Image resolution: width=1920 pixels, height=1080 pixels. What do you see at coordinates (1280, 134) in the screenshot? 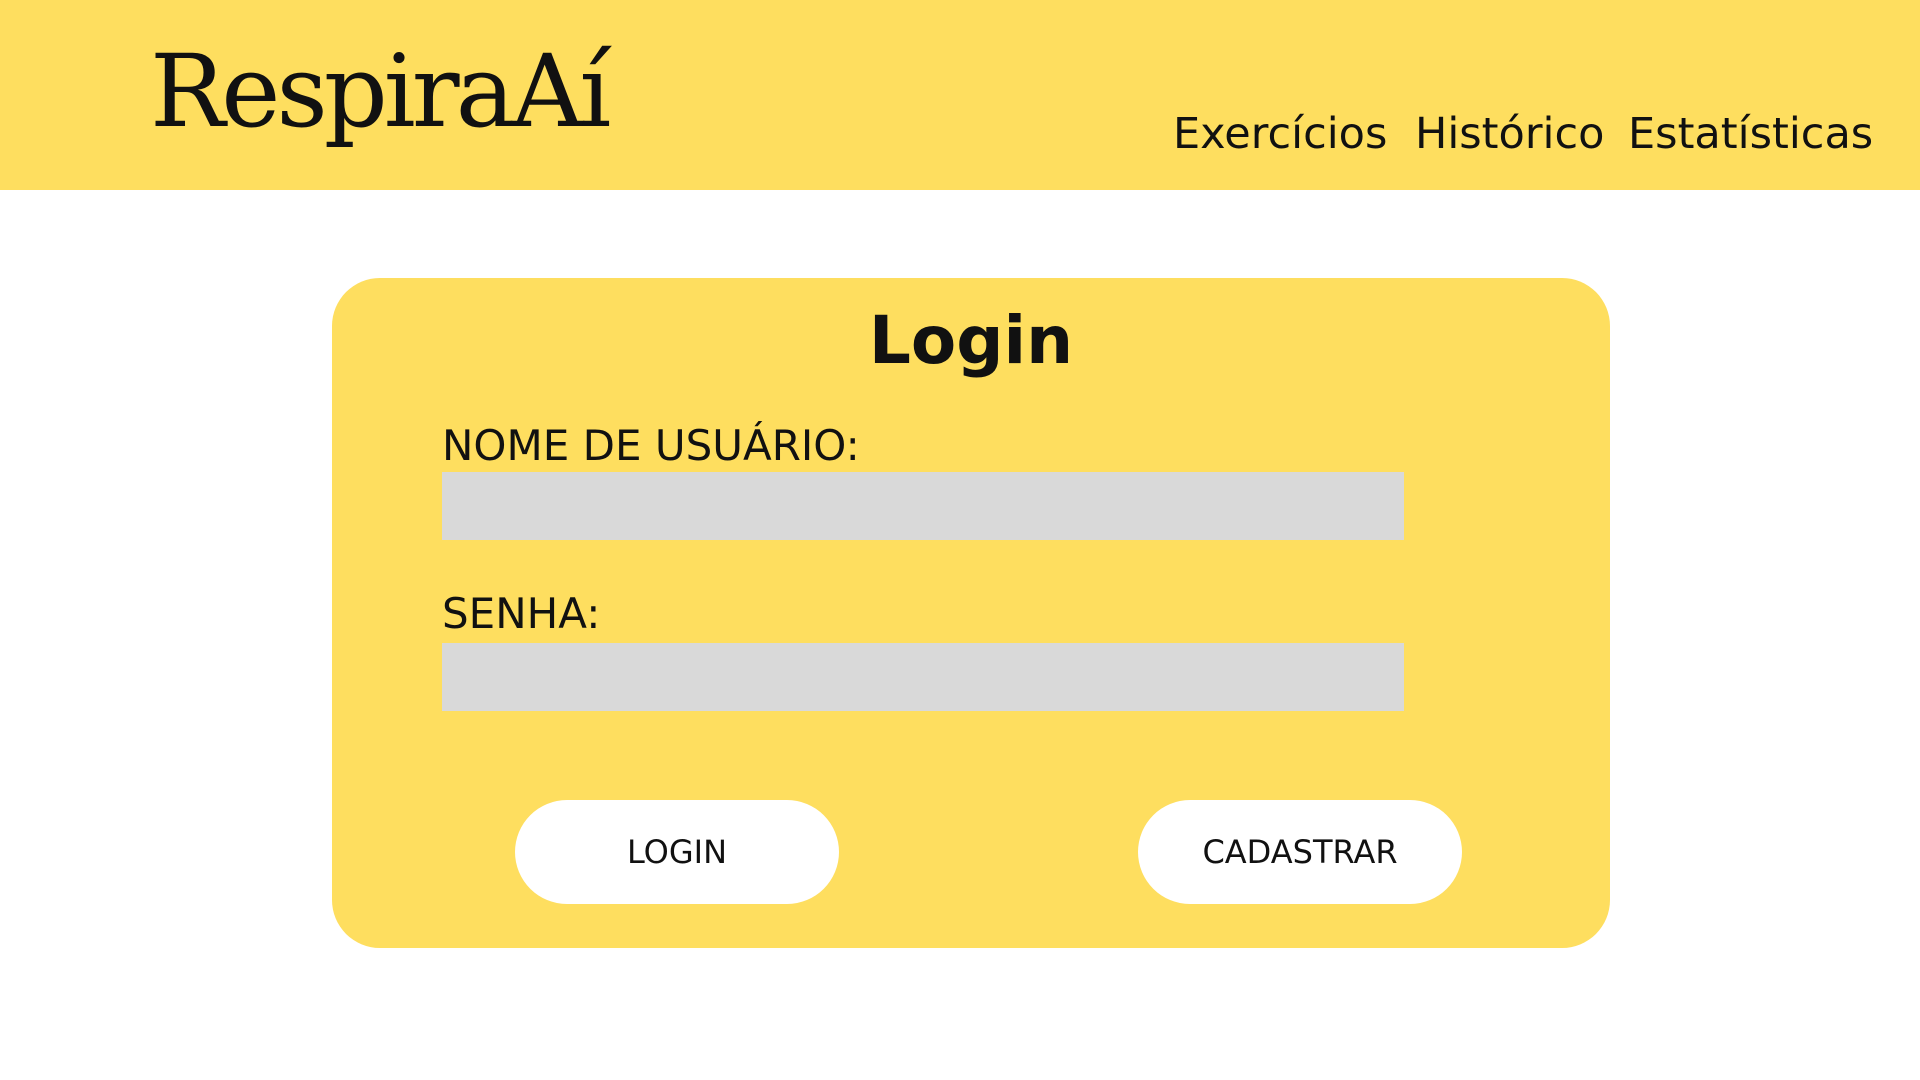
I see `nav-exercicios-link: Exercícios` at bounding box center [1280, 134].